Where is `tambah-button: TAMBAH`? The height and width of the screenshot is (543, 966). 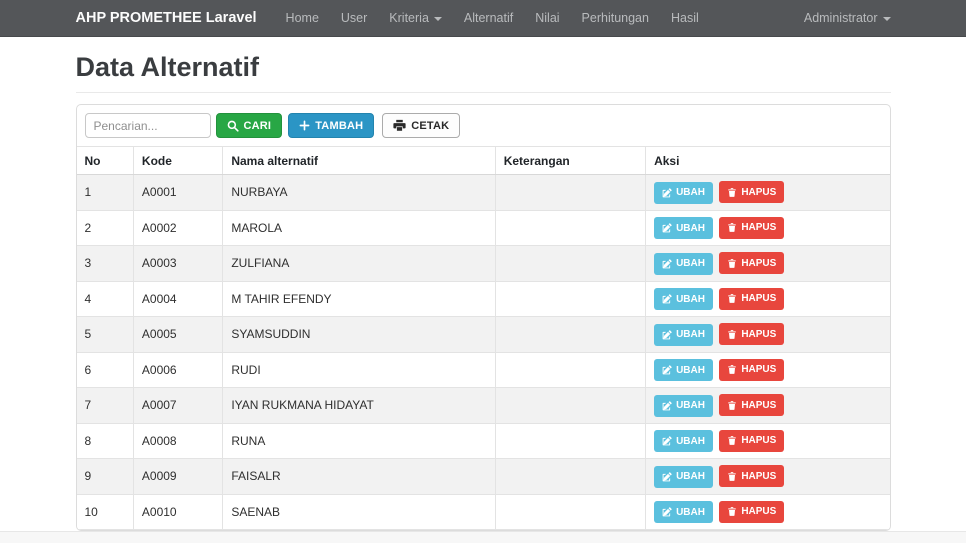 tambah-button: TAMBAH is located at coordinates (331, 125).